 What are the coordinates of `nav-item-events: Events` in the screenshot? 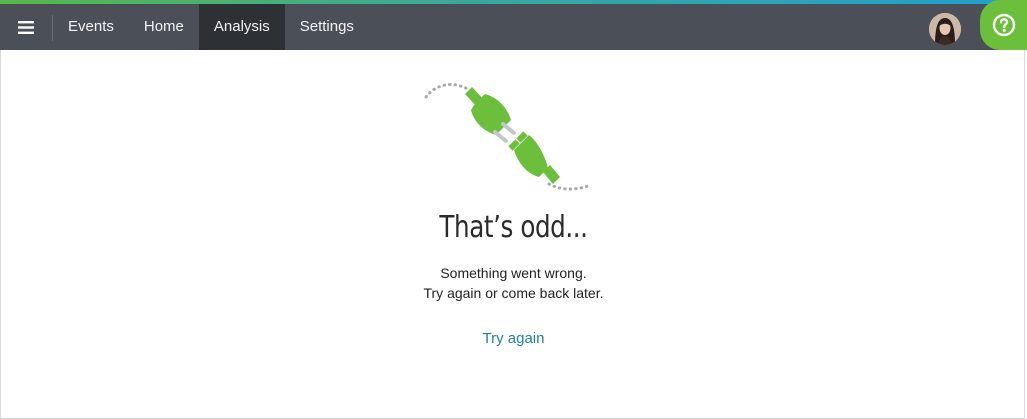 It's located at (91, 27).